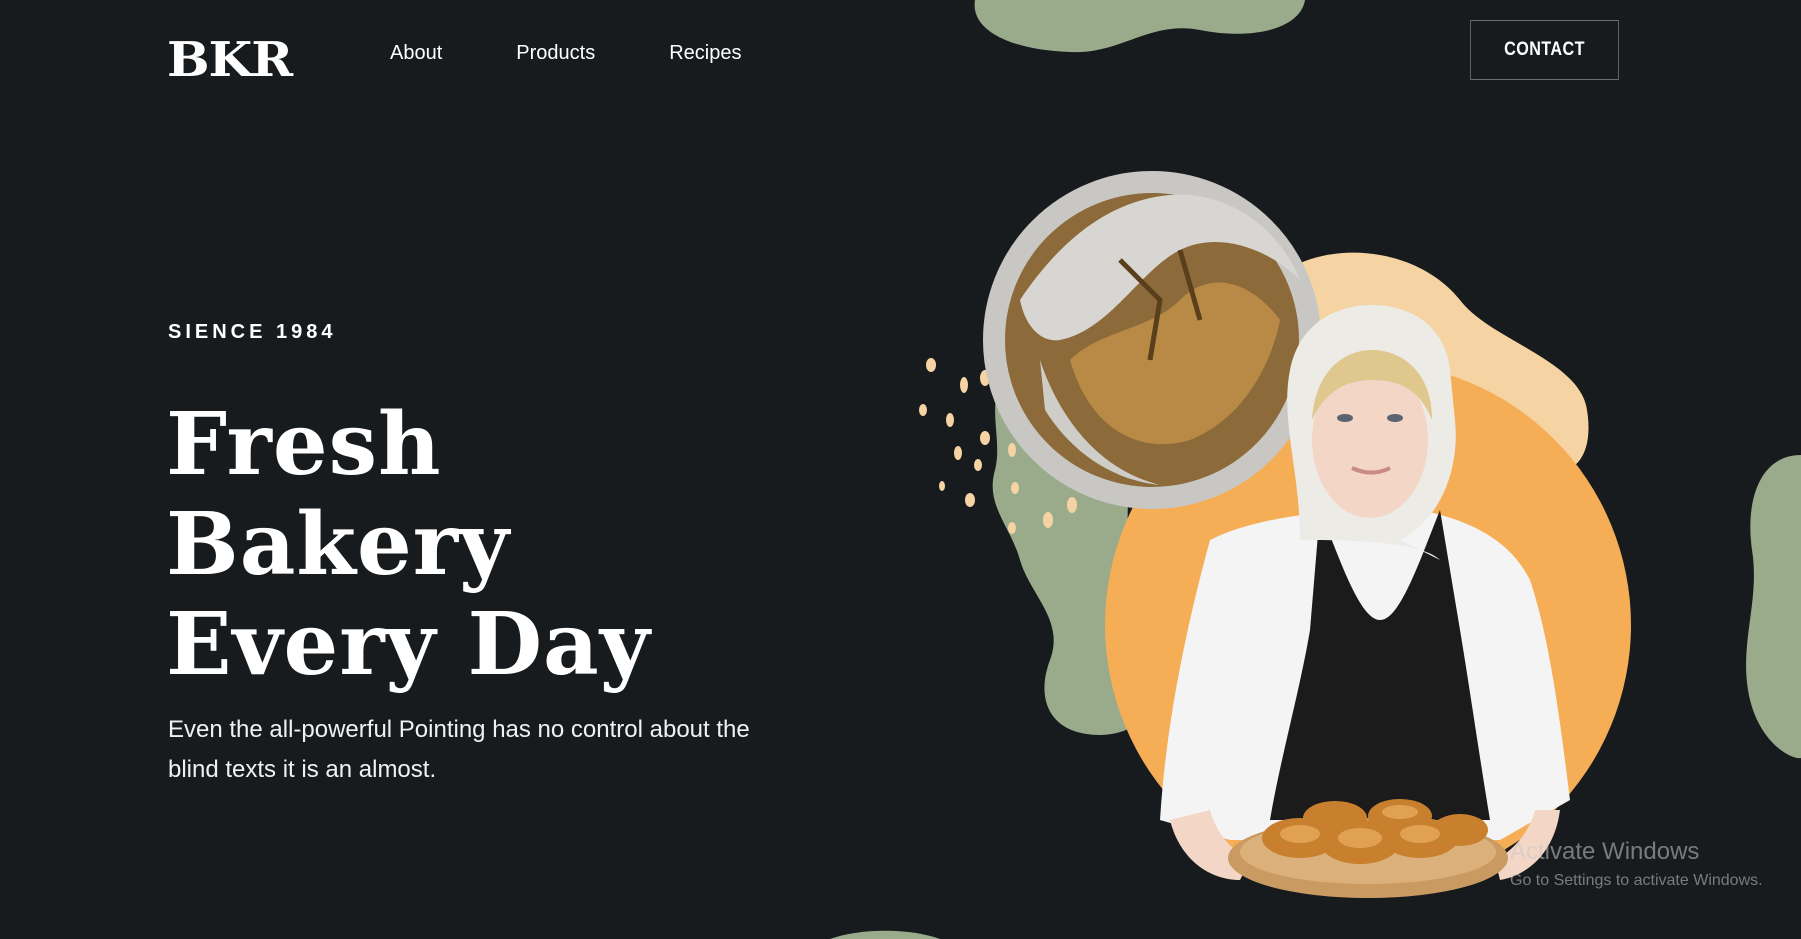 This screenshot has height=939, width=1801. What do you see at coordinates (555, 53) in the screenshot?
I see `nav-link-products: Products` at bounding box center [555, 53].